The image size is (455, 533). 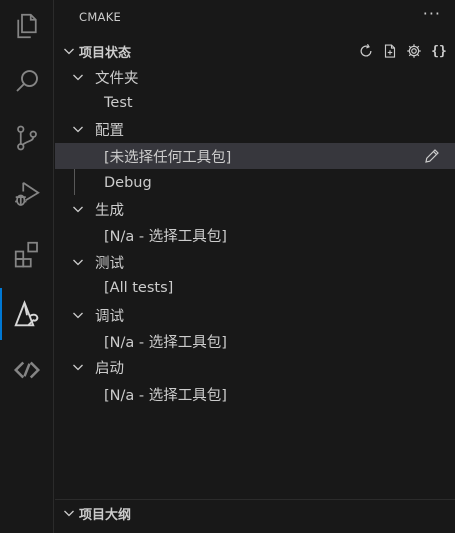 What do you see at coordinates (414, 51) in the screenshot?
I see `gear-icon` at bounding box center [414, 51].